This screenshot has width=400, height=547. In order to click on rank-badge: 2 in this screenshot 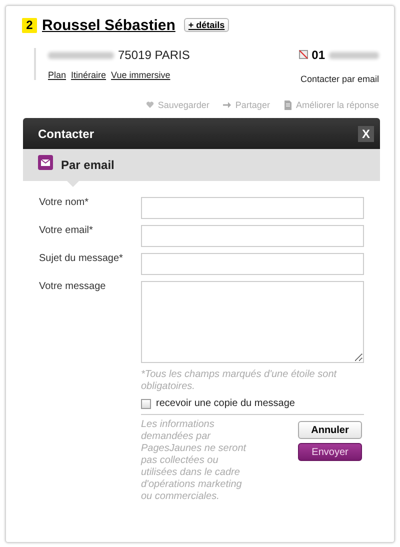, I will do `click(29, 25)`.